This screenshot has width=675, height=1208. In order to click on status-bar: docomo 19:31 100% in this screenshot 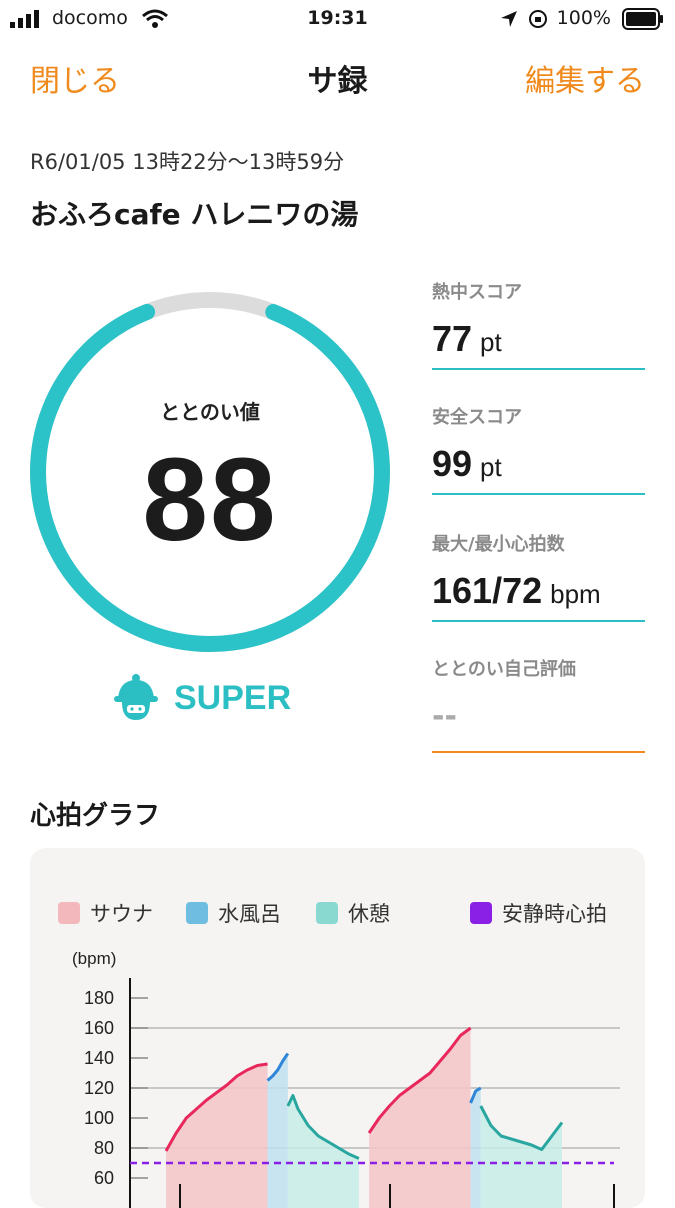, I will do `click(337, 19)`.